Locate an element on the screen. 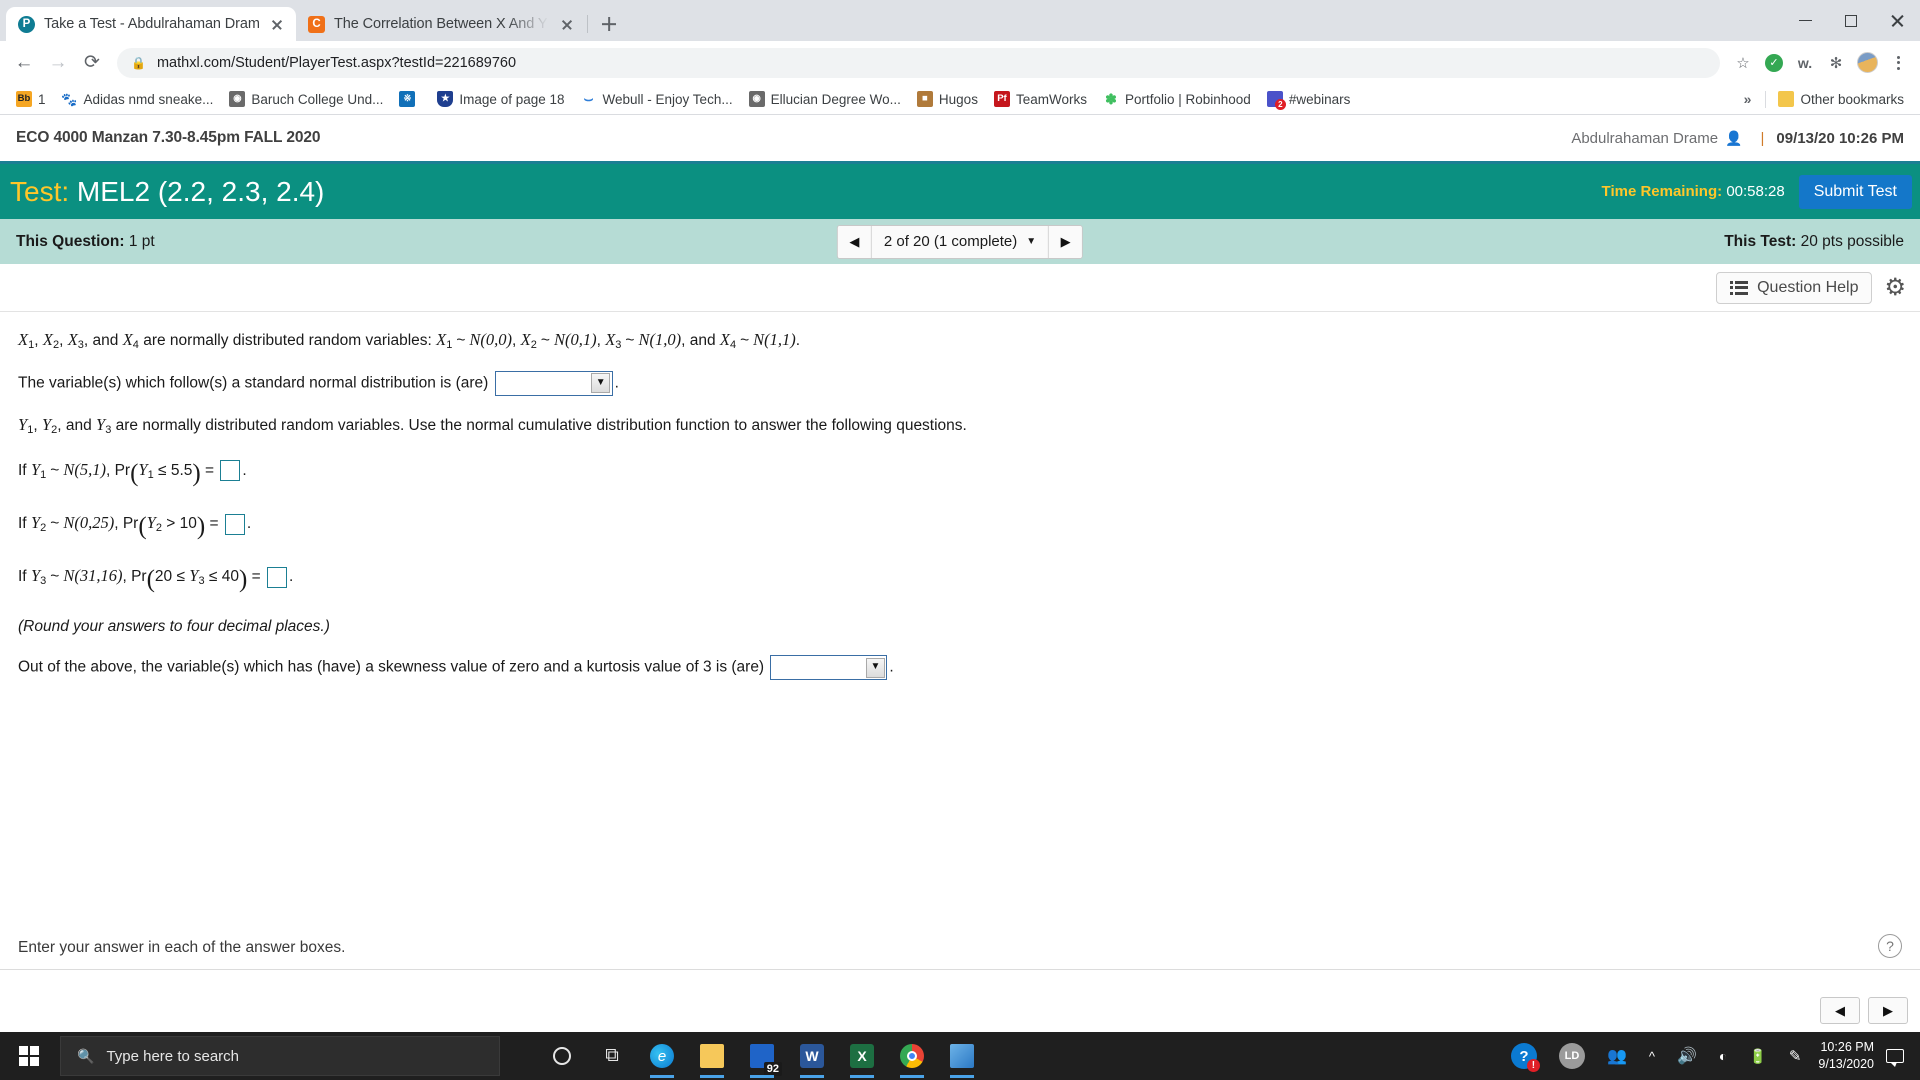  extensions-puzzle-icon: ✻ is located at coordinates (1836, 63).